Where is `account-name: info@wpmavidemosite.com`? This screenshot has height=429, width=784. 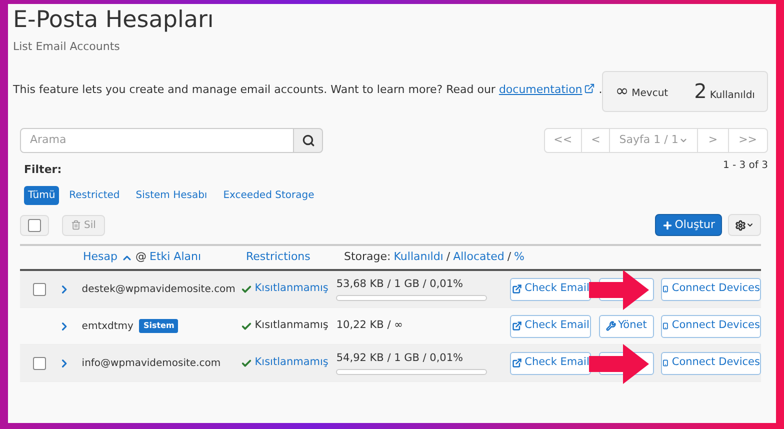 account-name: info@wpmavidemosite.com is located at coordinates (151, 363).